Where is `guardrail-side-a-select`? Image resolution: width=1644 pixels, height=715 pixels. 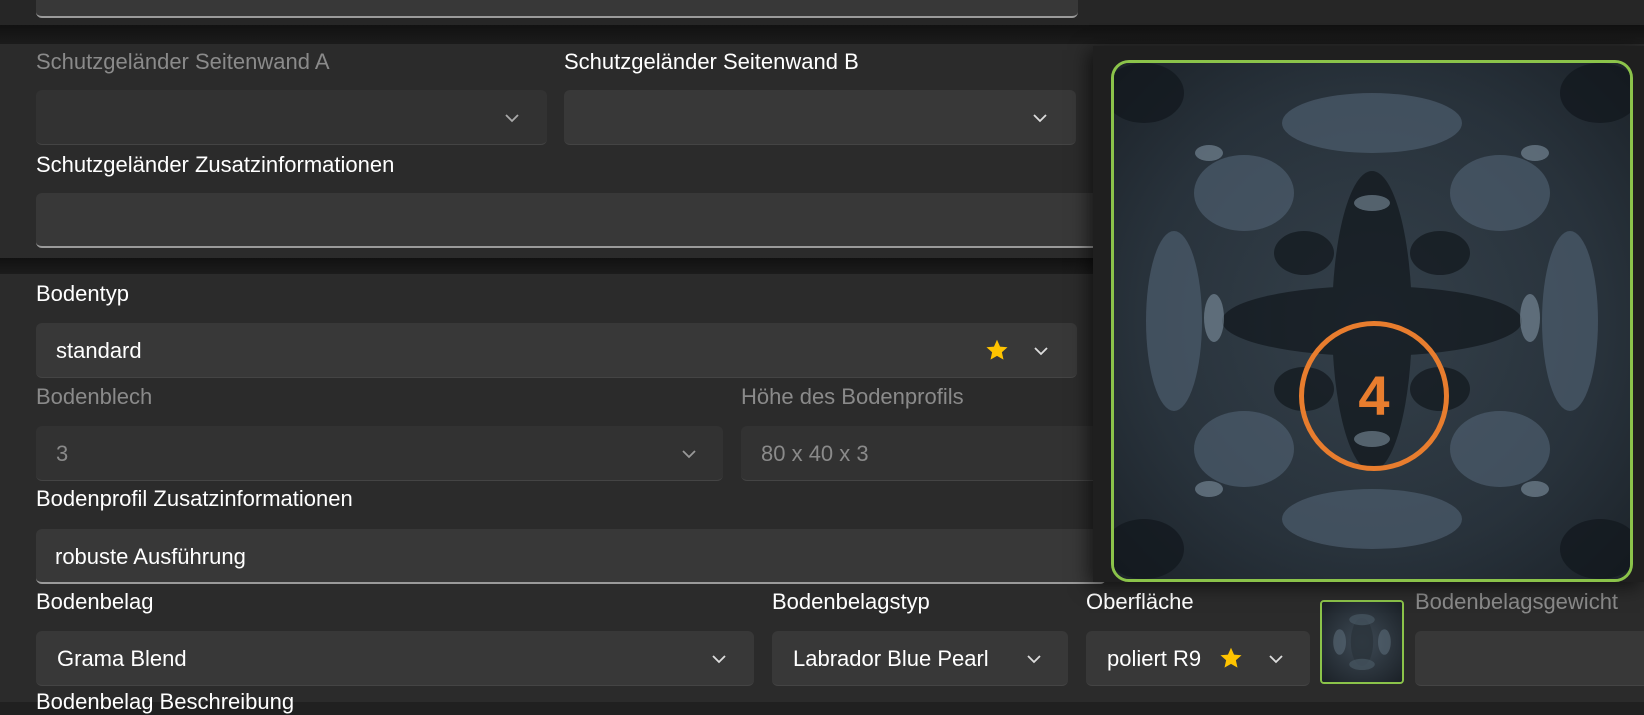
guardrail-side-a-select is located at coordinates (291, 117).